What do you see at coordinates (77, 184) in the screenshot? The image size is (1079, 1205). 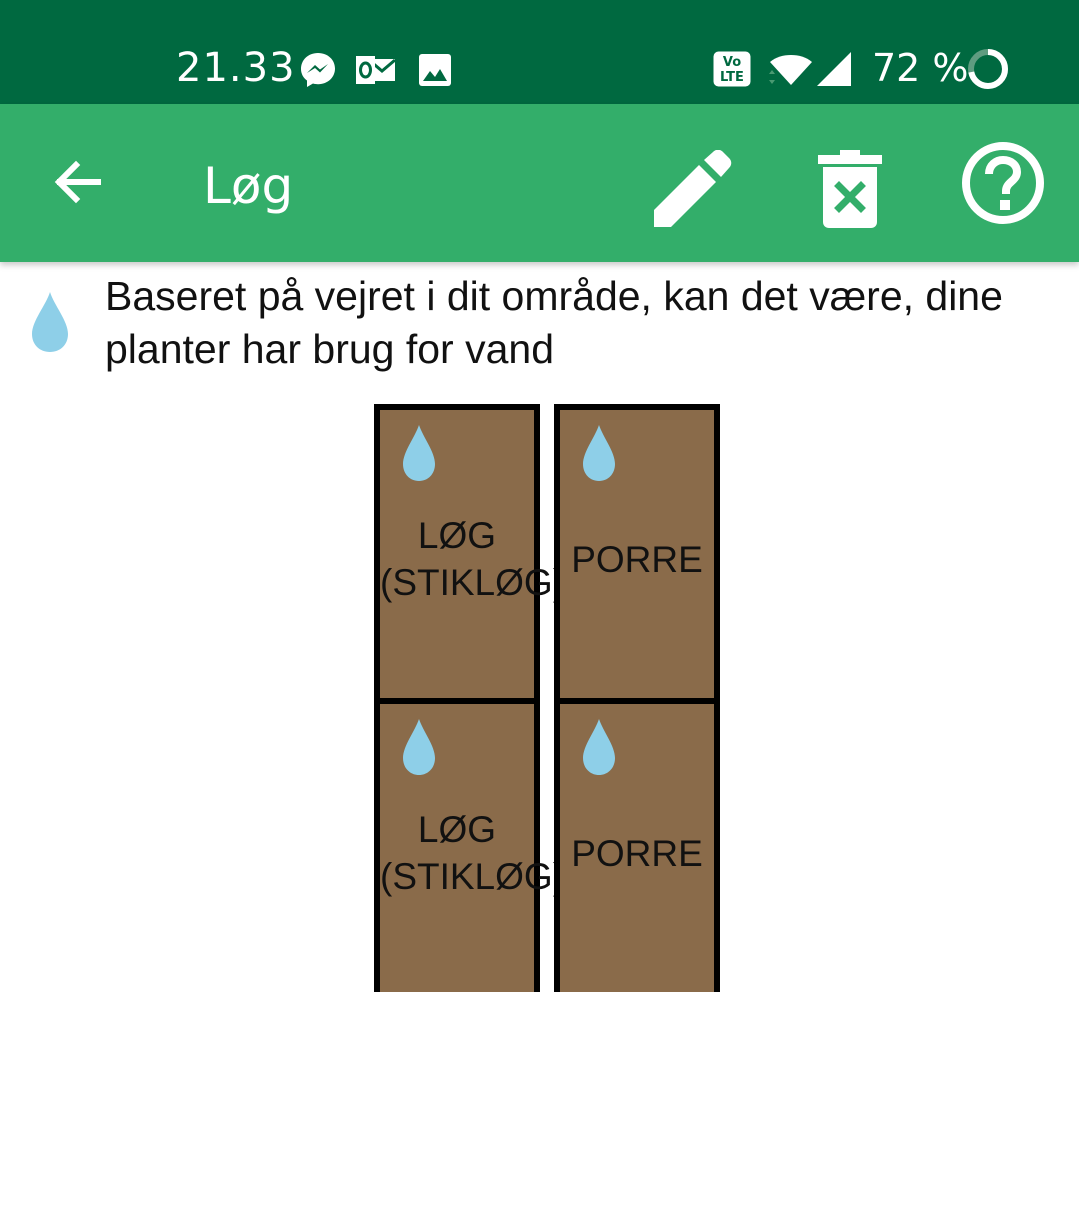 I see `back-arrow-icon` at bounding box center [77, 184].